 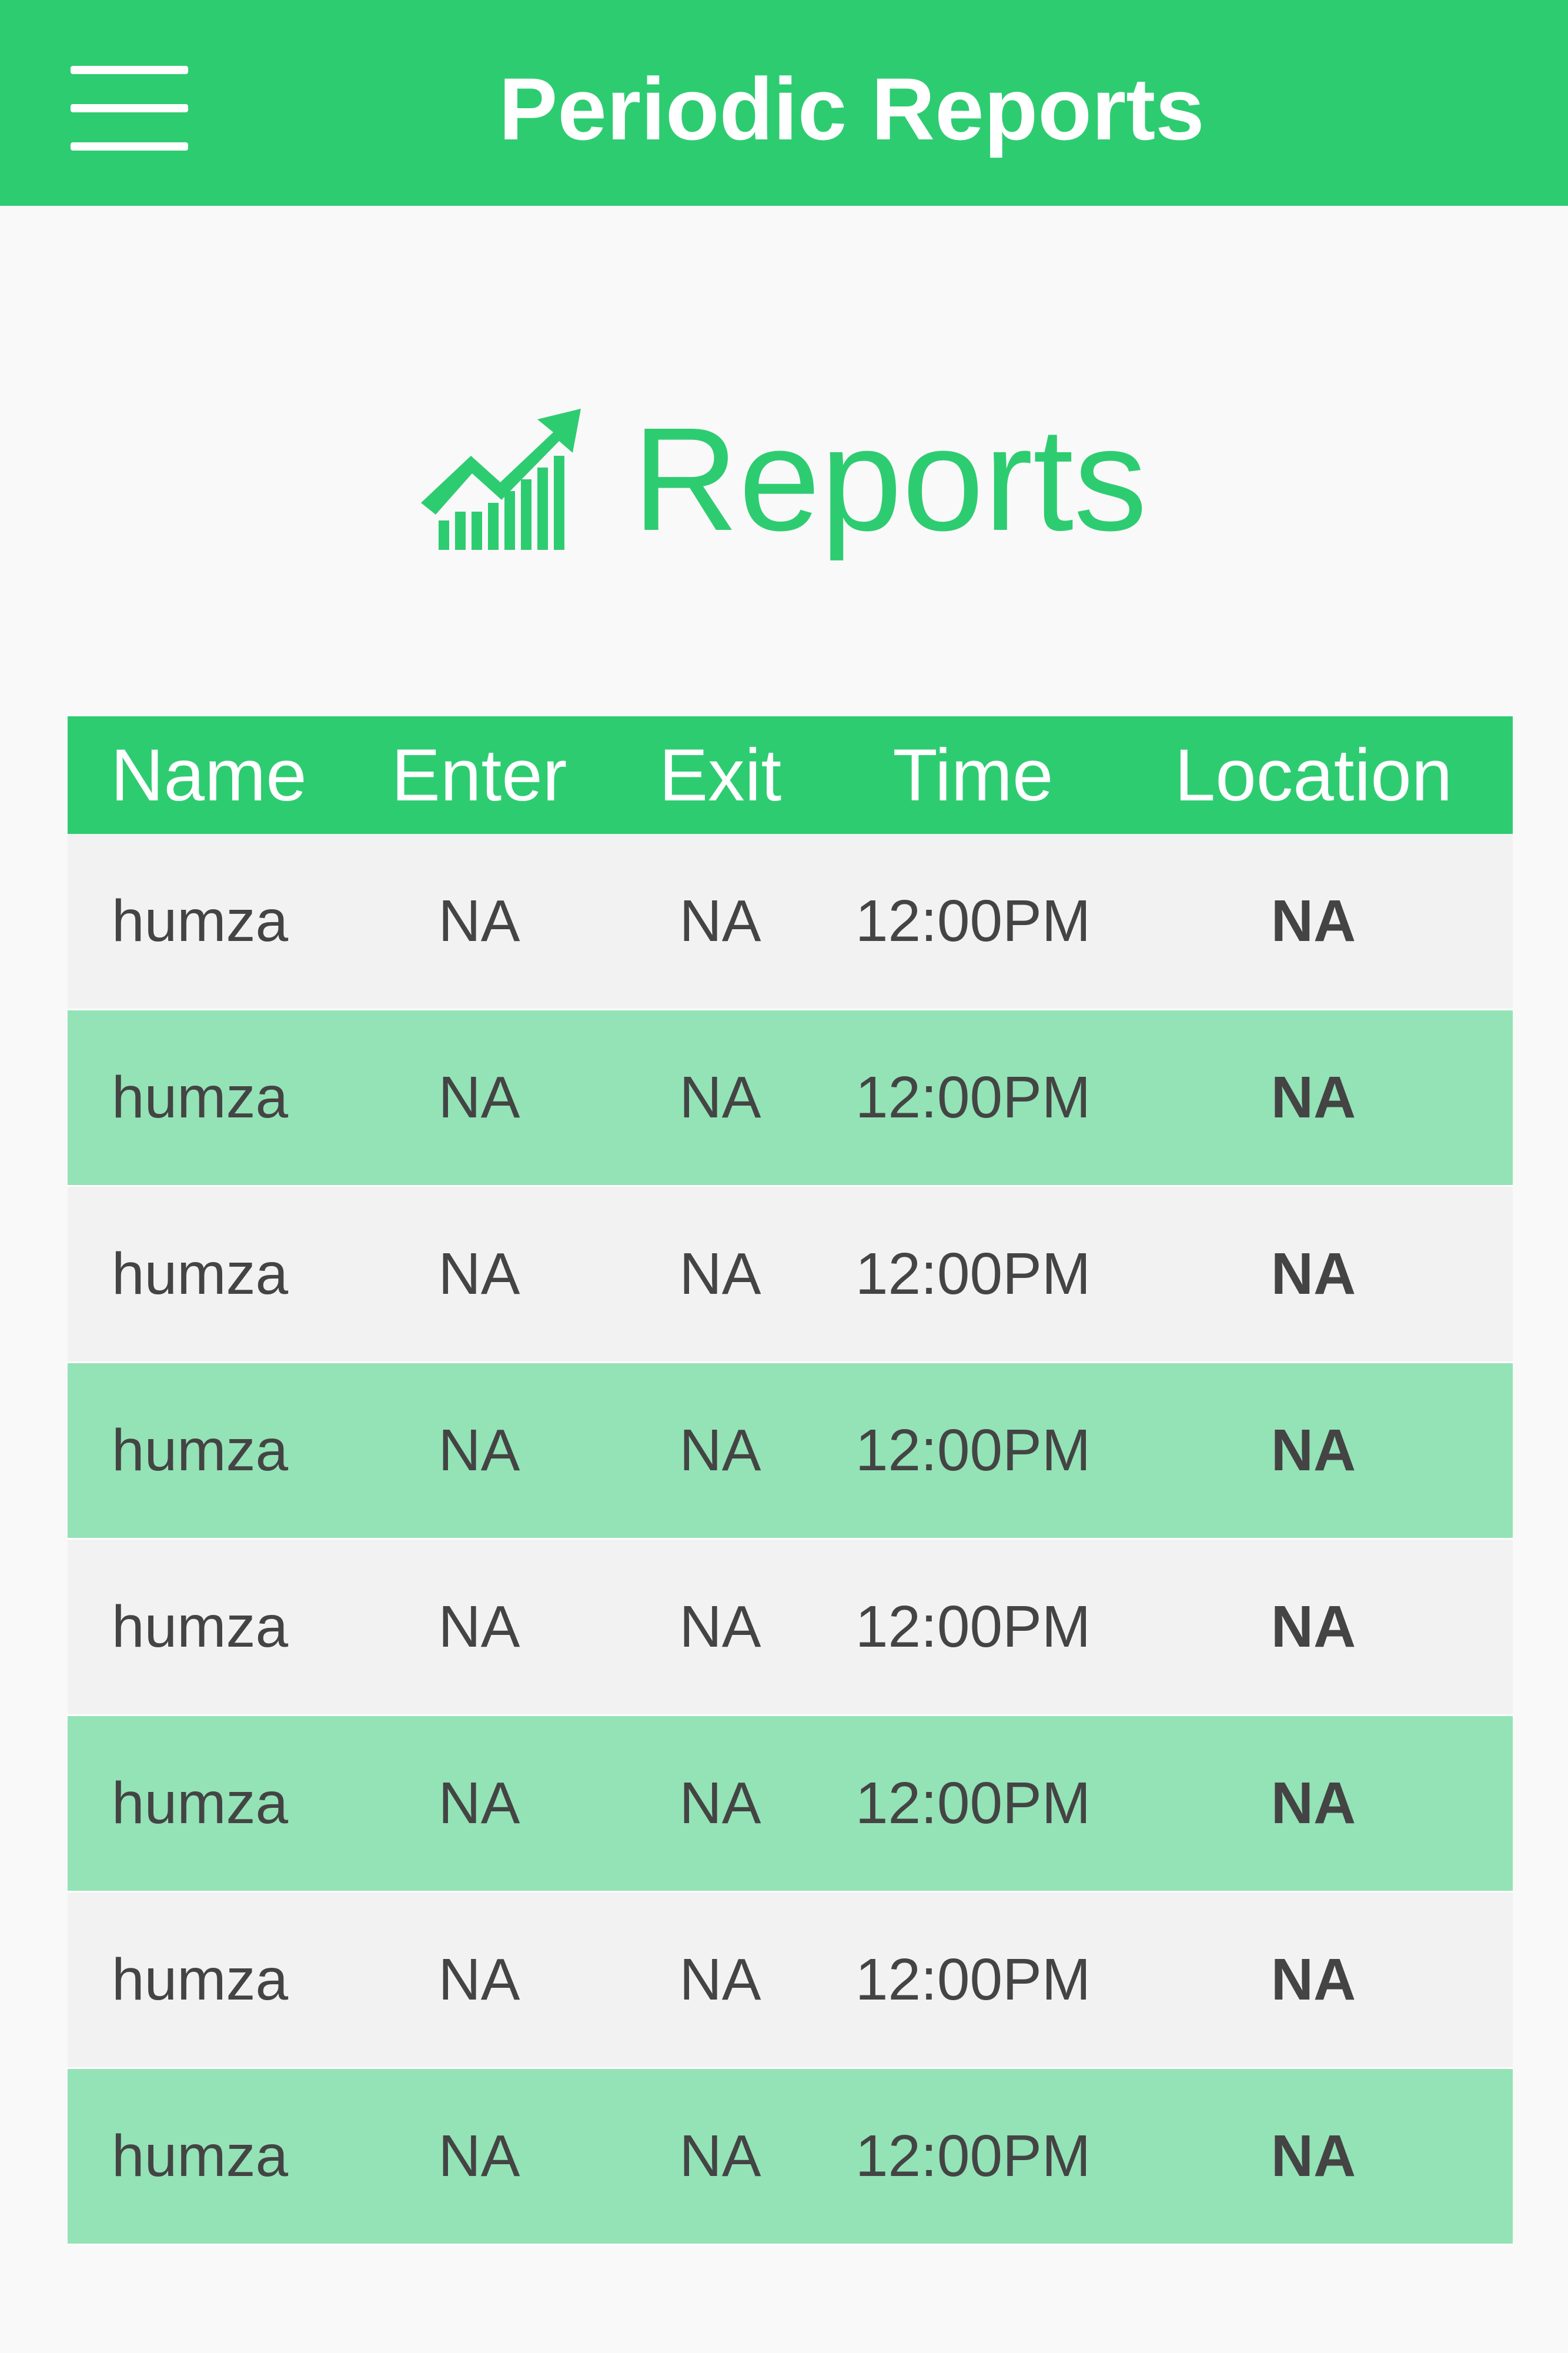 I want to click on trending-up-chart-icon, so click(x=500, y=479).